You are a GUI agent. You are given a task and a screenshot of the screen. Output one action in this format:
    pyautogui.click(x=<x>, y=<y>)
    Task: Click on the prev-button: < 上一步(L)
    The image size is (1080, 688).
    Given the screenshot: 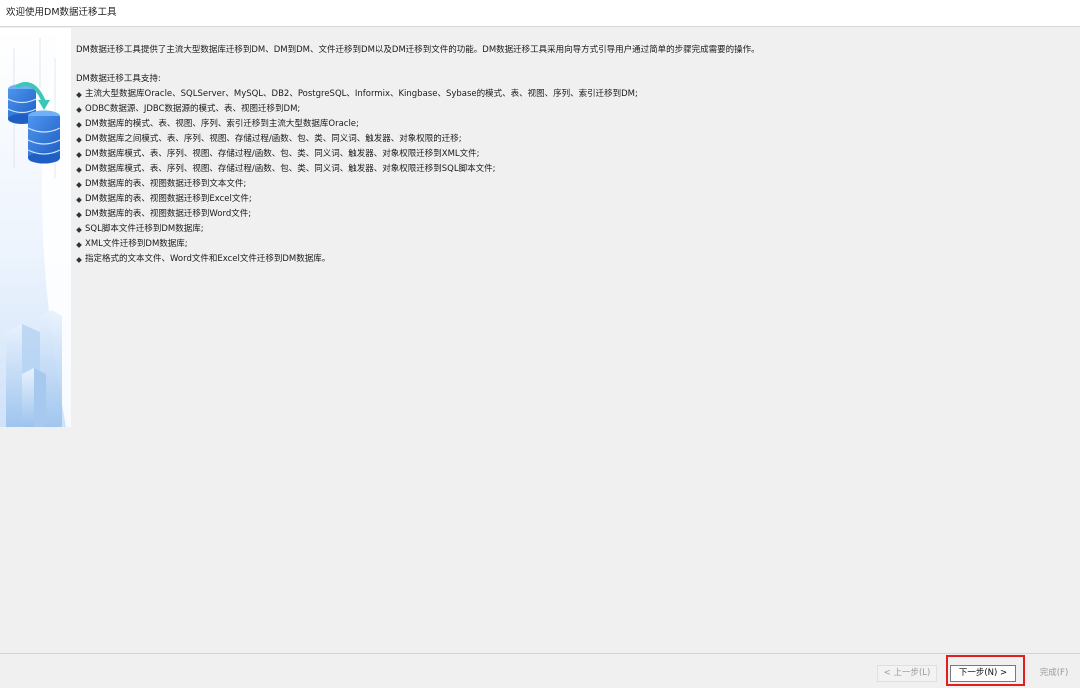 What is the action you would take?
    pyautogui.click(x=907, y=673)
    